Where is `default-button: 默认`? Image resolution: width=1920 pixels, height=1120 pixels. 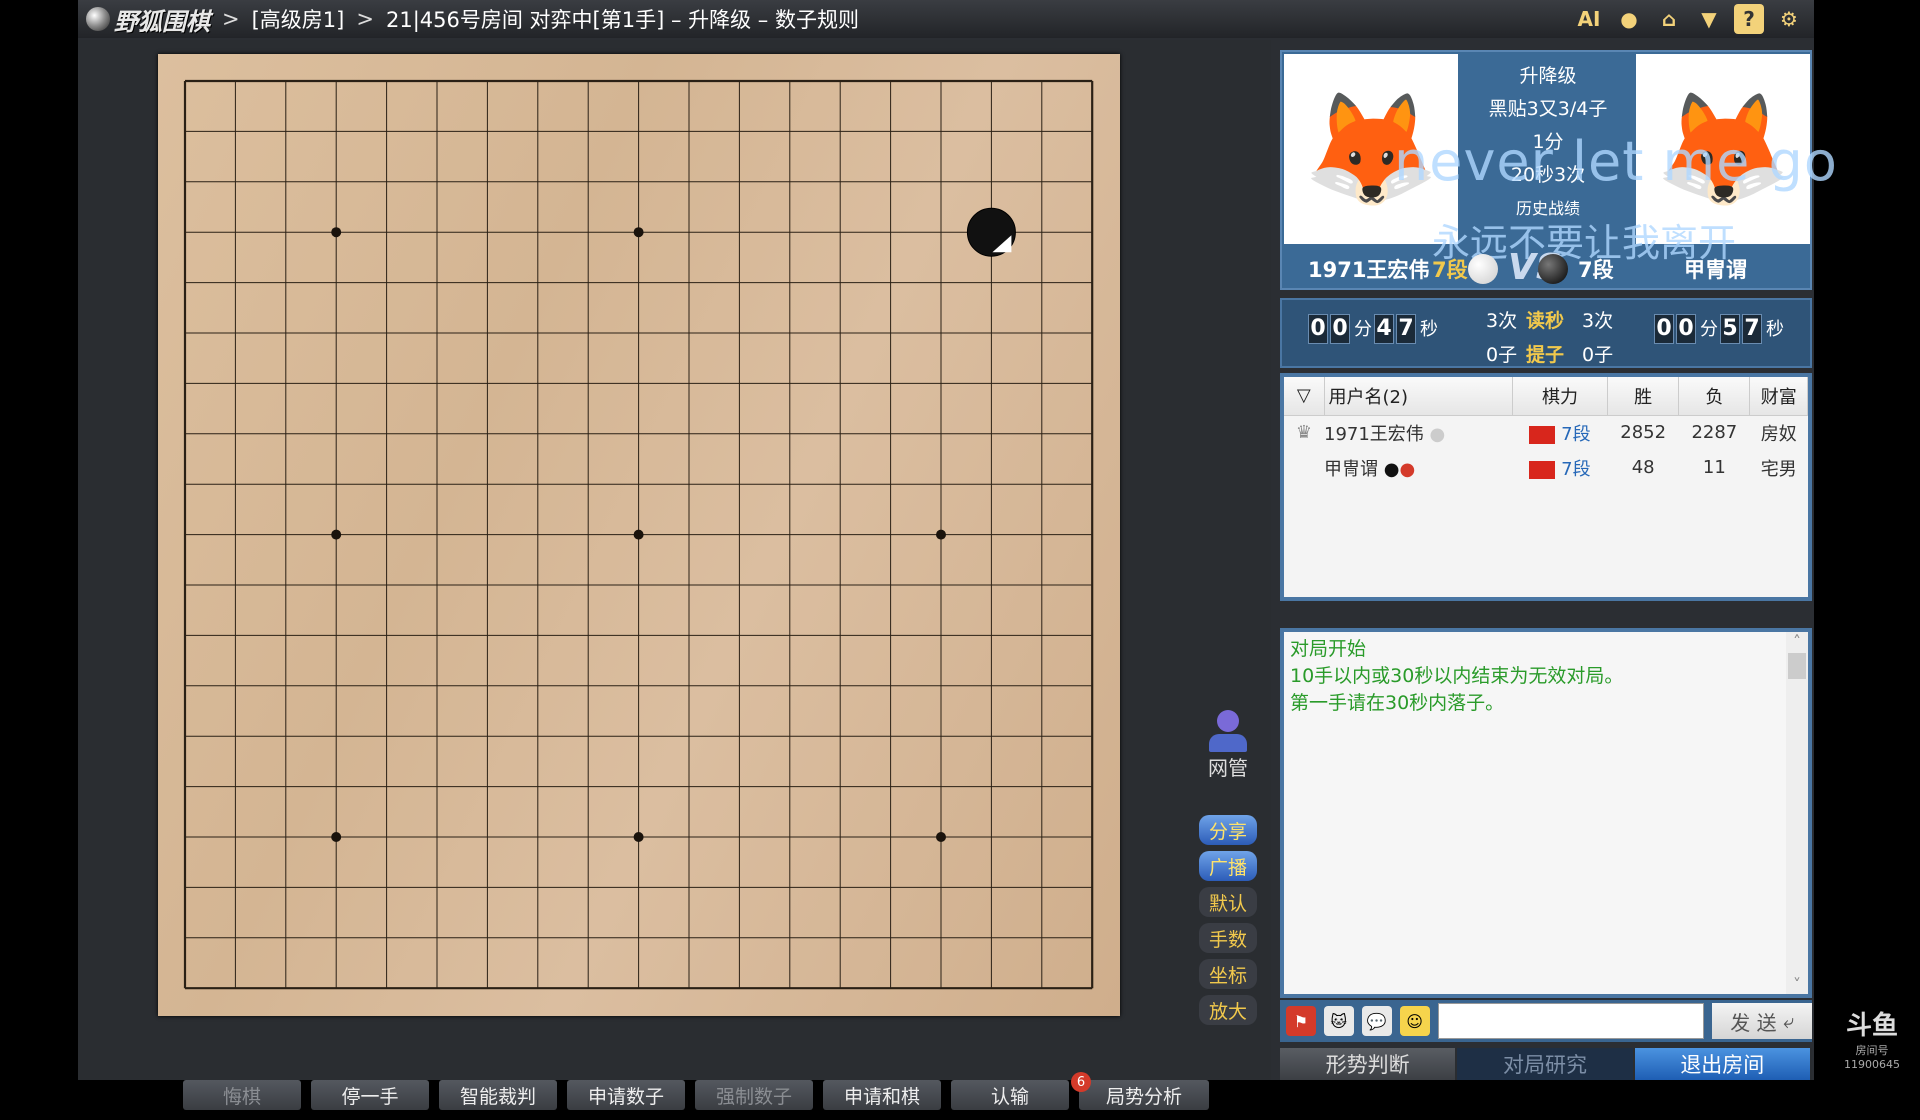 default-button: 默认 is located at coordinates (1228, 902).